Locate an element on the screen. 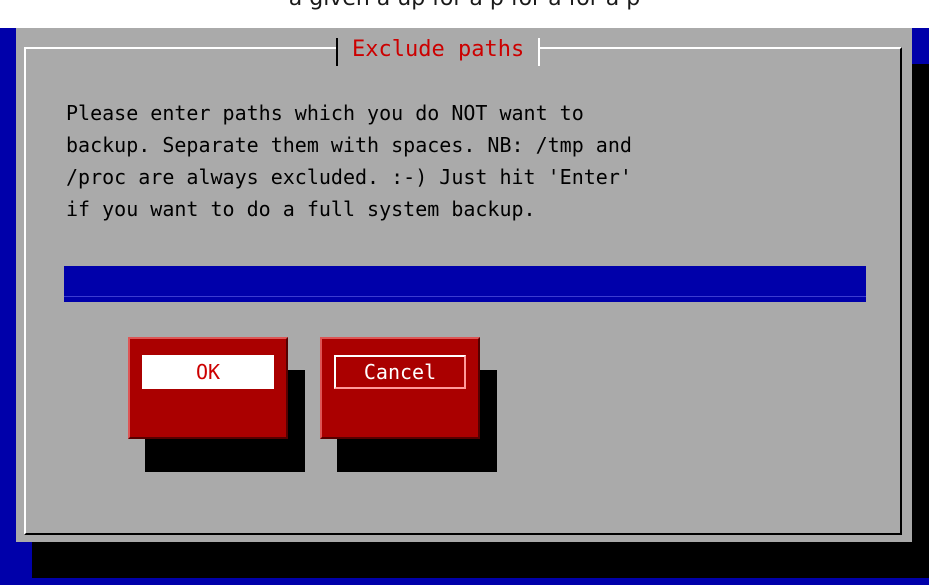 The height and width of the screenshot is (585, 929). ok-button: OK is located at coordinates (208, 388).